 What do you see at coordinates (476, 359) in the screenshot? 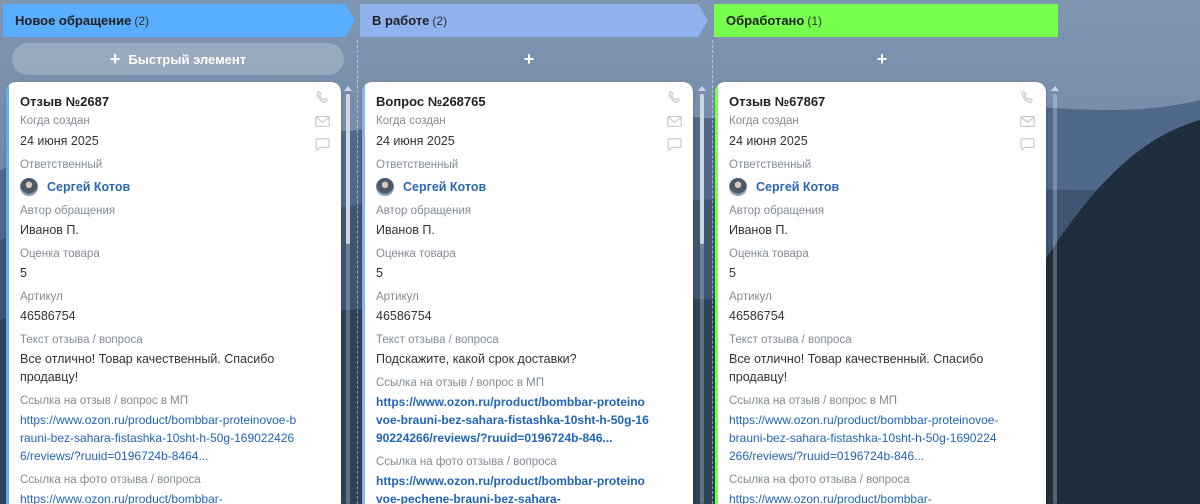
I see `review-text-value: Подскажите, какой срок доставки?` at bounding box center [476, 359].